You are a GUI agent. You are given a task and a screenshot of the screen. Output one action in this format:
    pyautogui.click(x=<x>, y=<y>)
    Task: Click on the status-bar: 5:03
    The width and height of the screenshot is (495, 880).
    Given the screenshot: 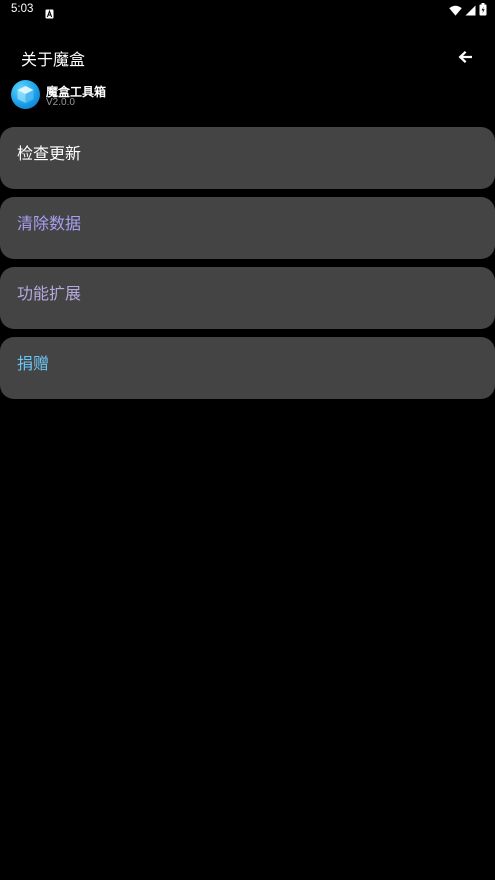 What is the action you would take?
    pyautogui.click(x=247, y=11)
    